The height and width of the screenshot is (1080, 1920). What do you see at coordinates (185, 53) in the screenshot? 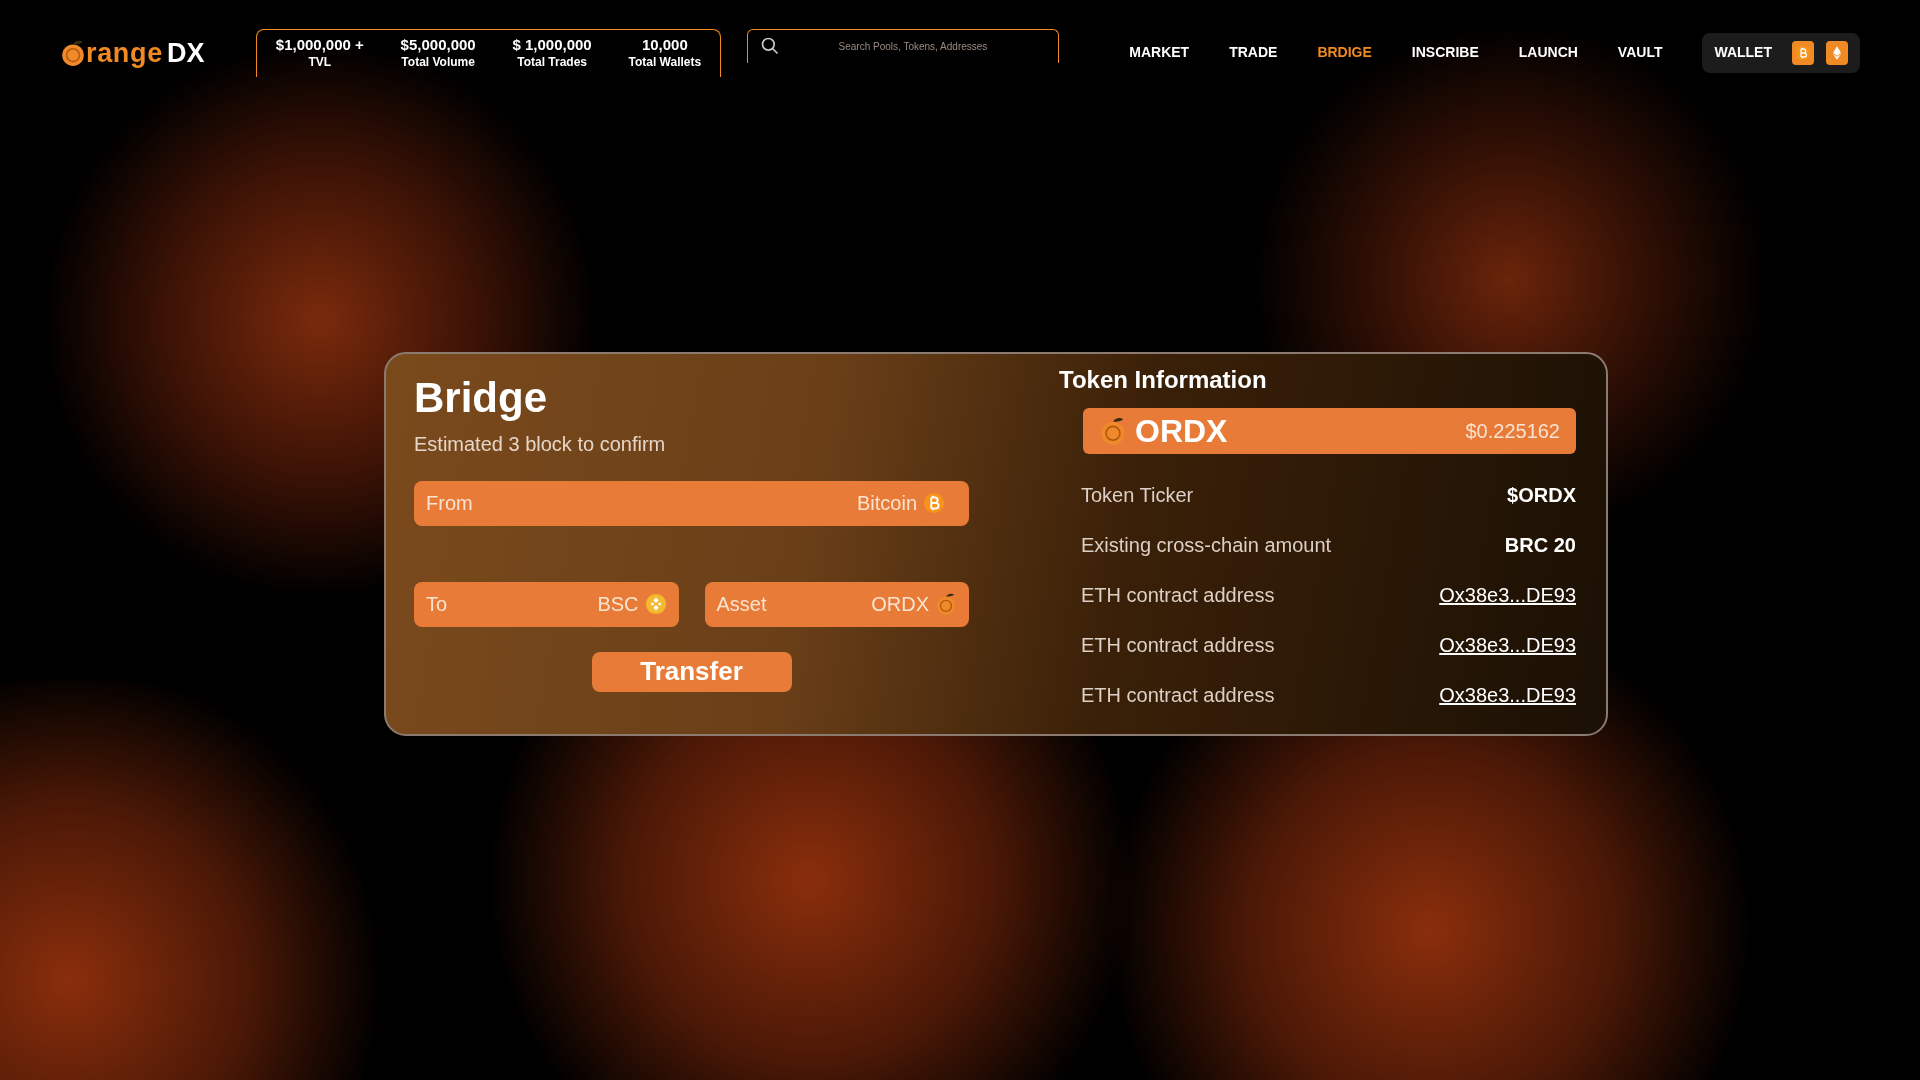
I see `logo-text: DX` at bounding box center [185, 53].